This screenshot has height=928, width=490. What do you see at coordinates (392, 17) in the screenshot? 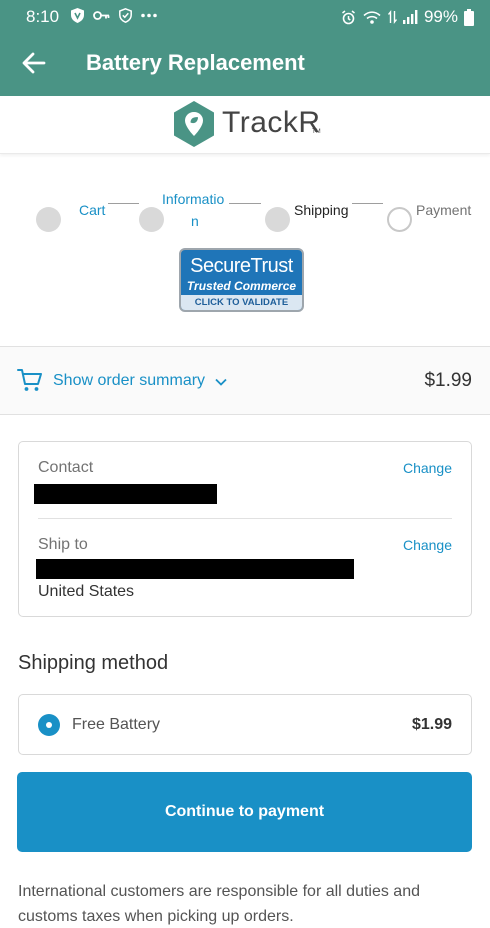
I see `data-arrows-icon` at bounding box center [392, 17].